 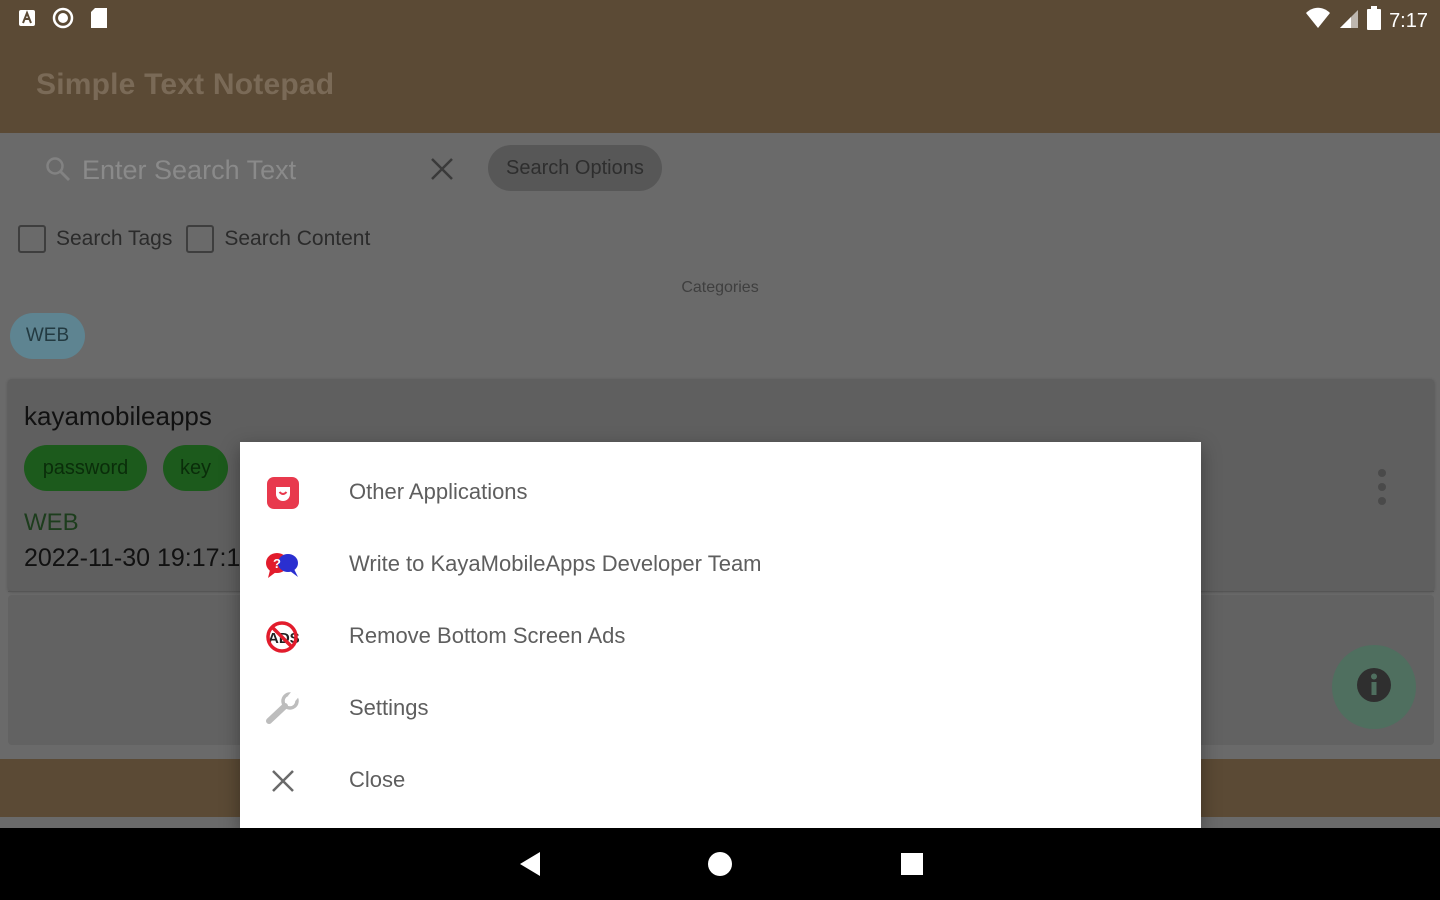 What do you see at coordinates (438, 491) in the screenshot?
I see `menu-item-label: Other Applications` at bounding box center [438, 491].